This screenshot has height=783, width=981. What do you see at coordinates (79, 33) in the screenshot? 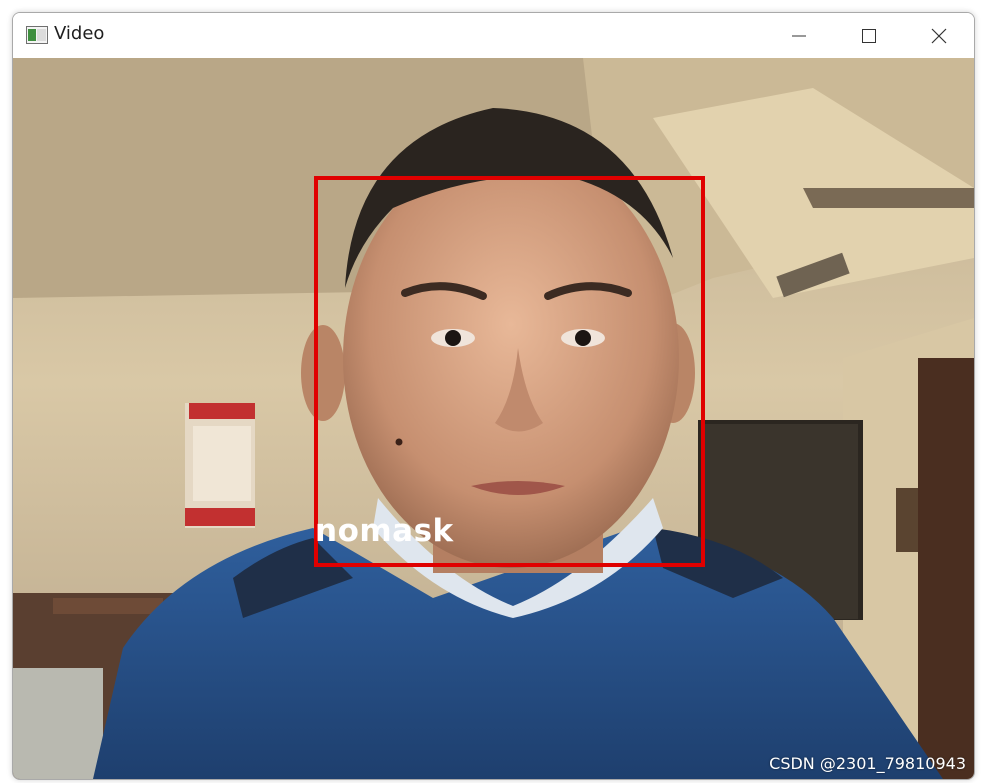
I see `window-title: Video` at bounding box center [79, 33].